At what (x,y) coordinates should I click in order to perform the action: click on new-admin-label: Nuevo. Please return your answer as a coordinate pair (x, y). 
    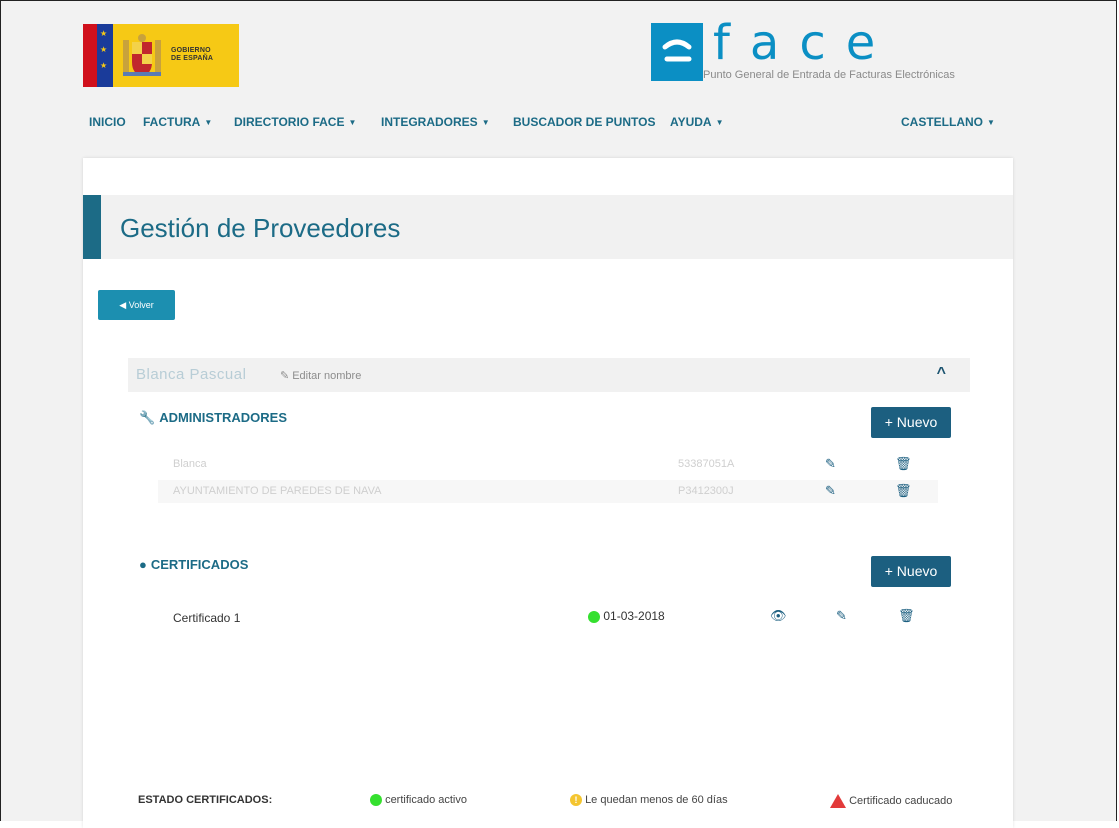
    Looking at the image, I should click on (917, 422).